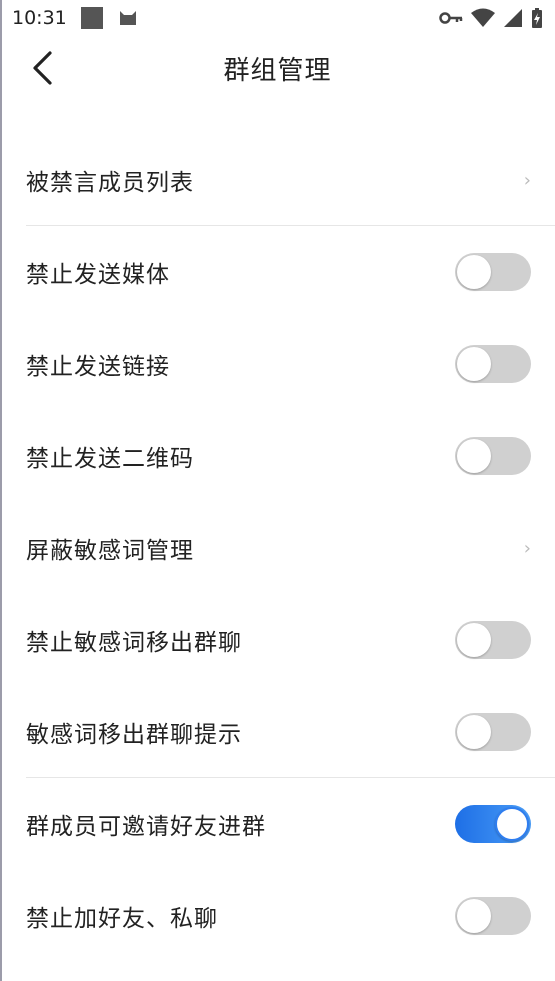 The image size is (555, 981). Describe the element at coordinates (277, 916) in the screenshot. I see `row-forbid-add-friend-private-chat: 禁止加好友、私聊` at that location.